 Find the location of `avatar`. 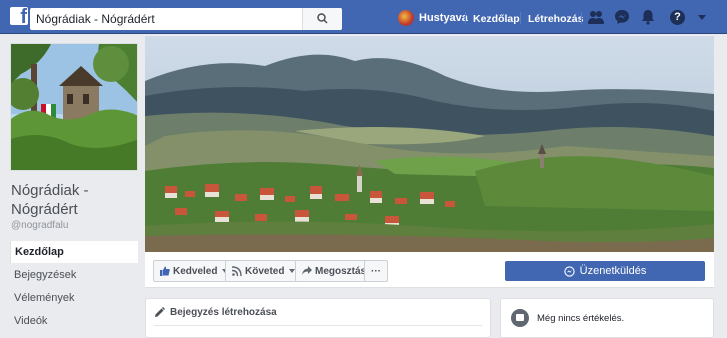

avatar is located at coordinates (406, 18).